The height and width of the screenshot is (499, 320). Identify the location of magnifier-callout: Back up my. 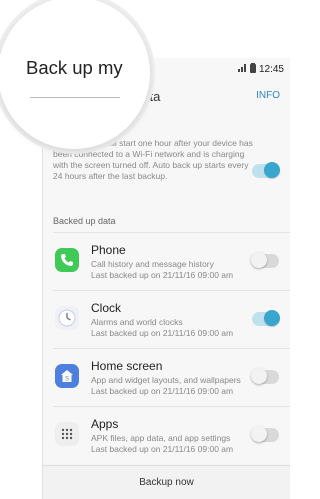
(75, 74).